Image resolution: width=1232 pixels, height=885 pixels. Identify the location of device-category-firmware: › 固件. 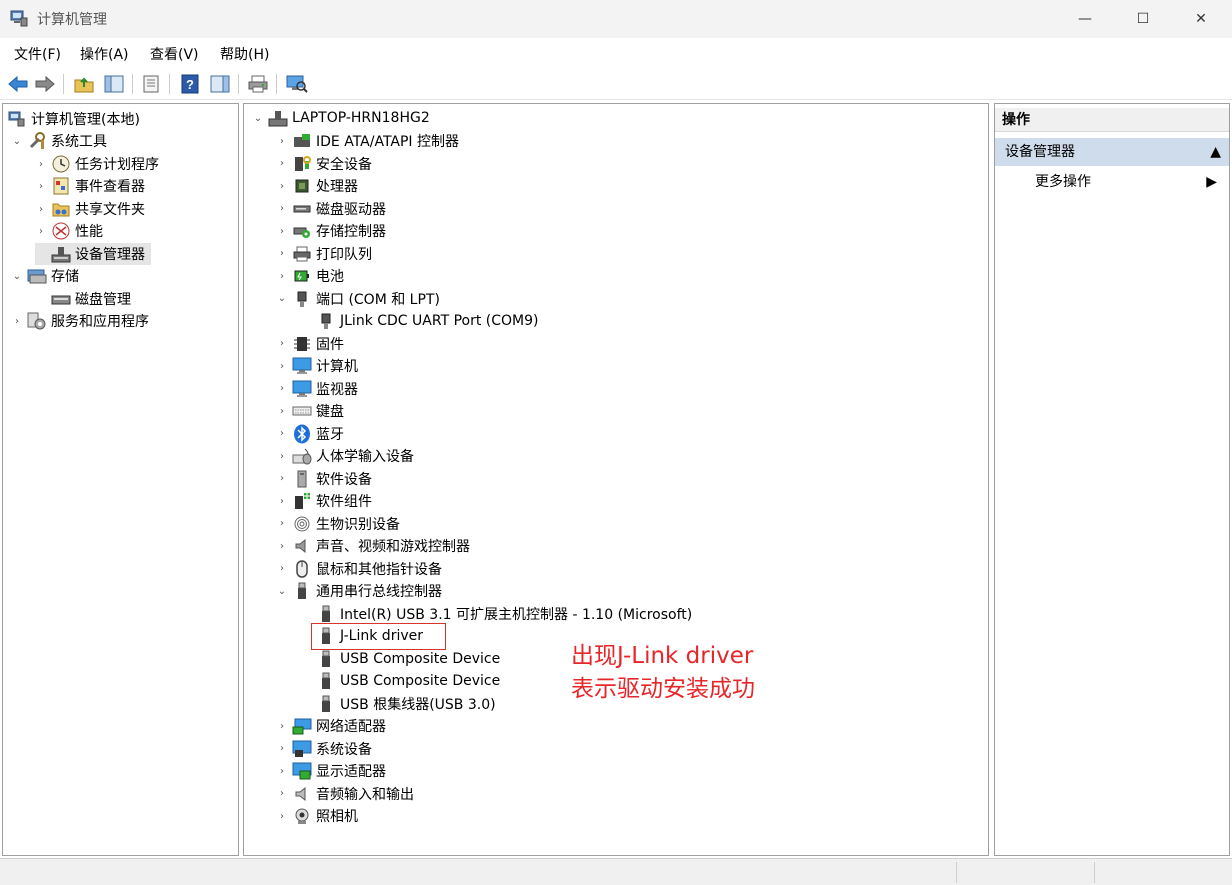
(310, 344).